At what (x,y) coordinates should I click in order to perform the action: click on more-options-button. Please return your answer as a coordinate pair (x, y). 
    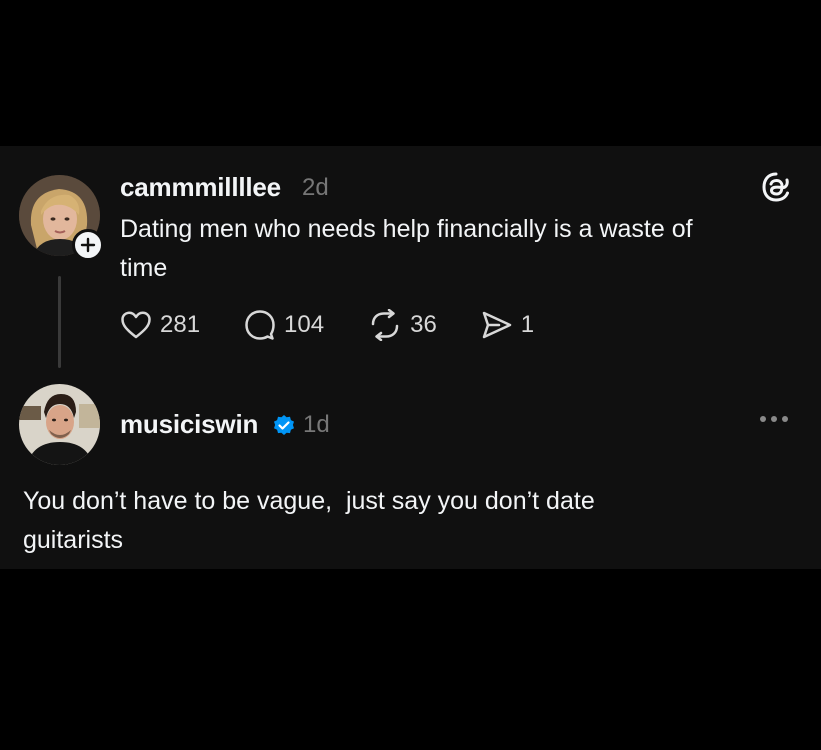
    Looking at the image, I should click on (774, 419).